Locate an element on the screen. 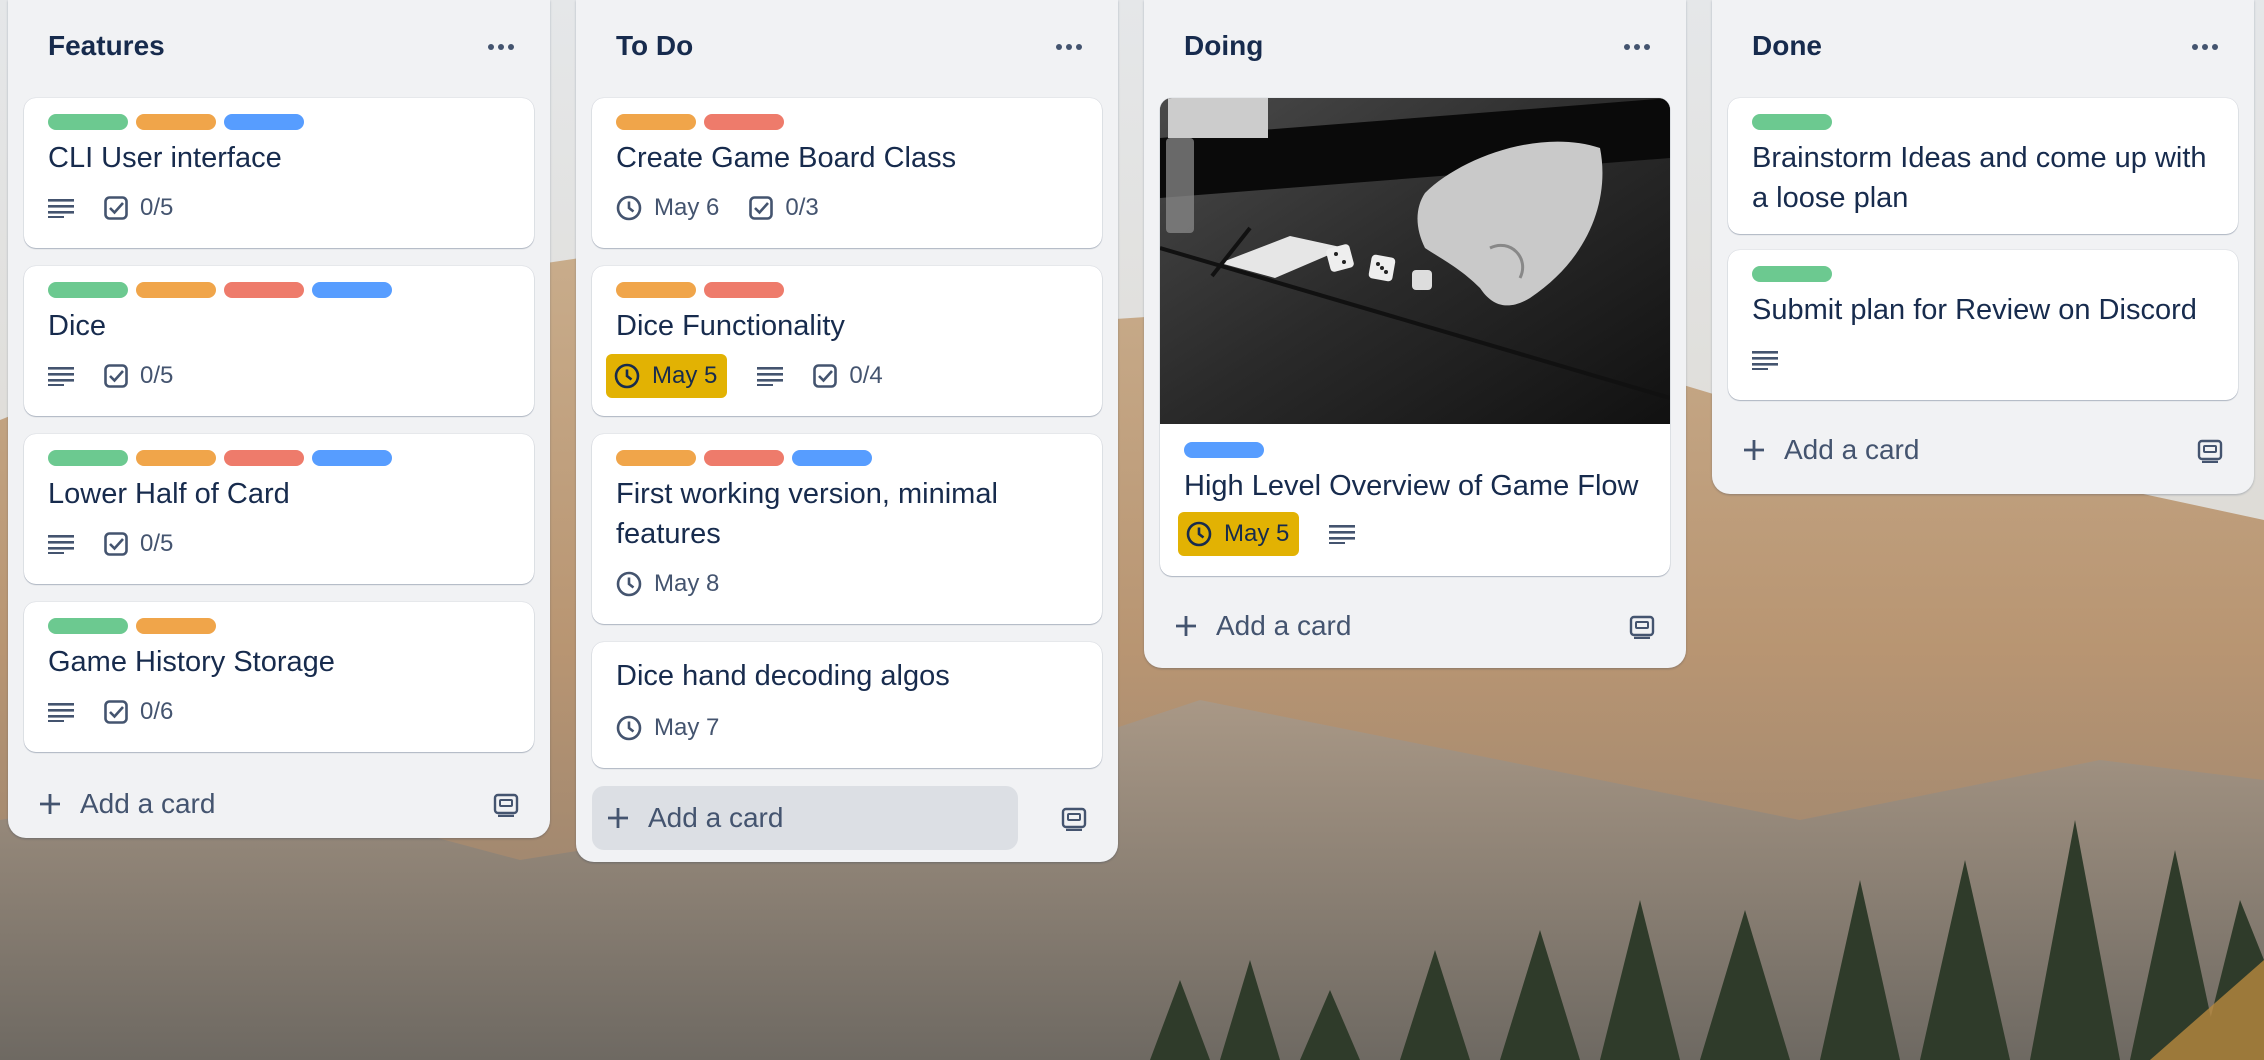 This screenshot has width=2264, height=1060. card-dice-hand-decoding-algos: Dice hand decoding algos May 7 is located at coordinates (847, 705).